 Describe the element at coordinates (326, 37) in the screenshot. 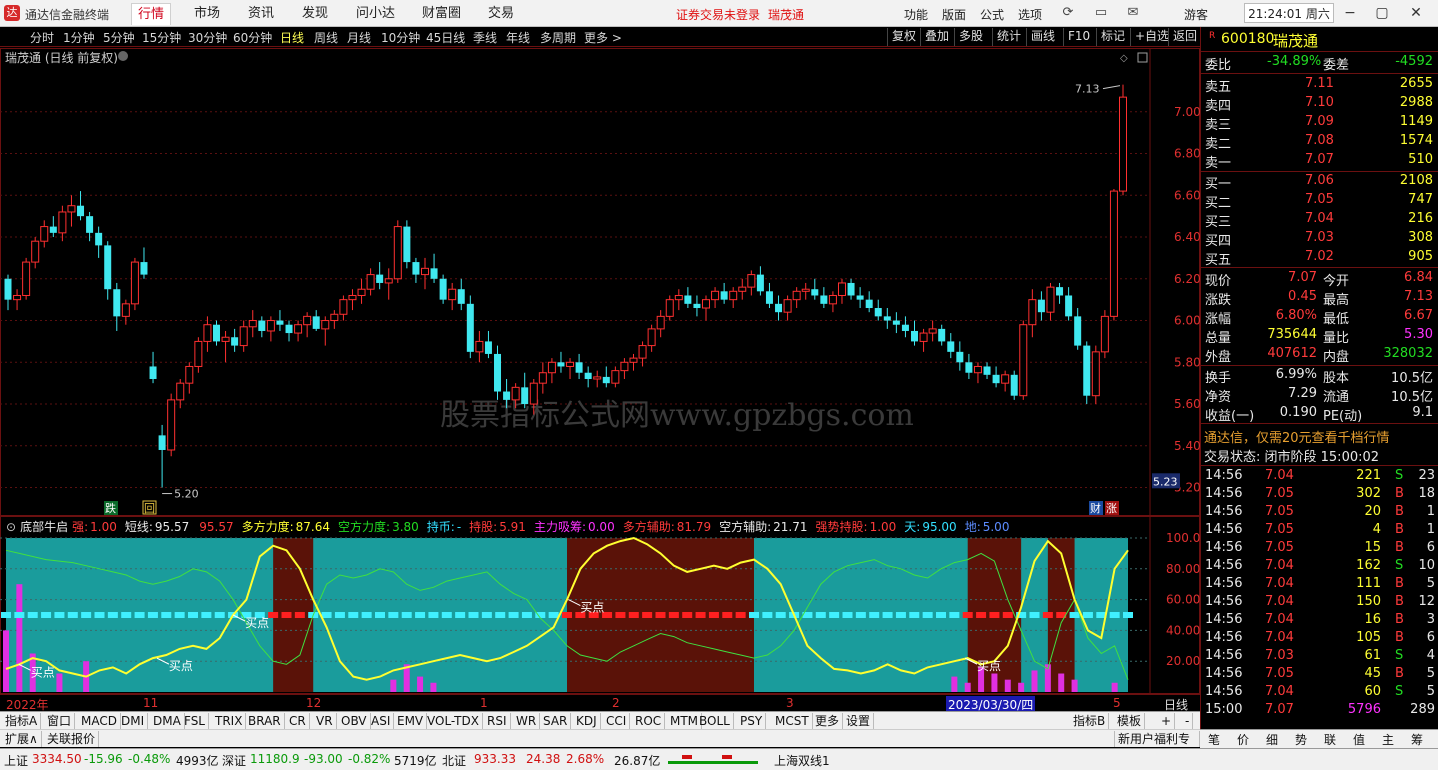

I see `period-weekly: 周线` at that location.